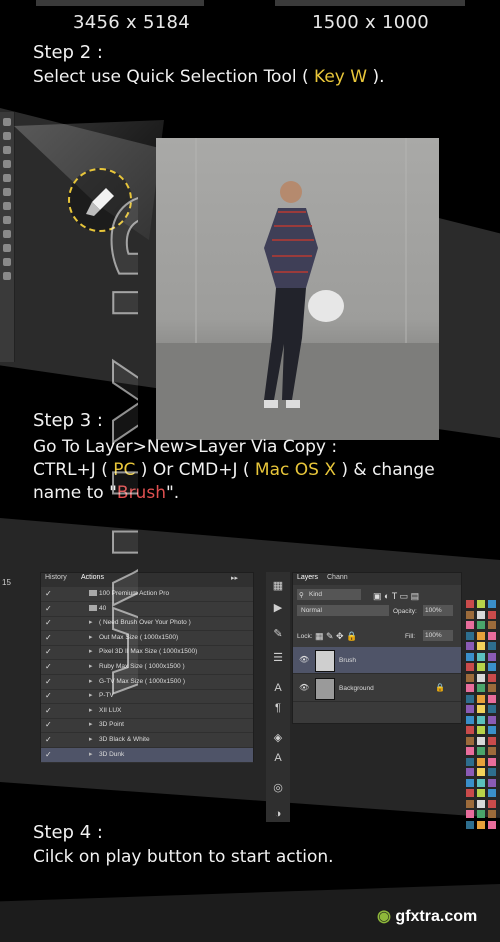  What do you see at coordinates (234, 578) in the screenshot?
I see `panel-menu-icon: ▸▸` at bounding box center [234, 578].